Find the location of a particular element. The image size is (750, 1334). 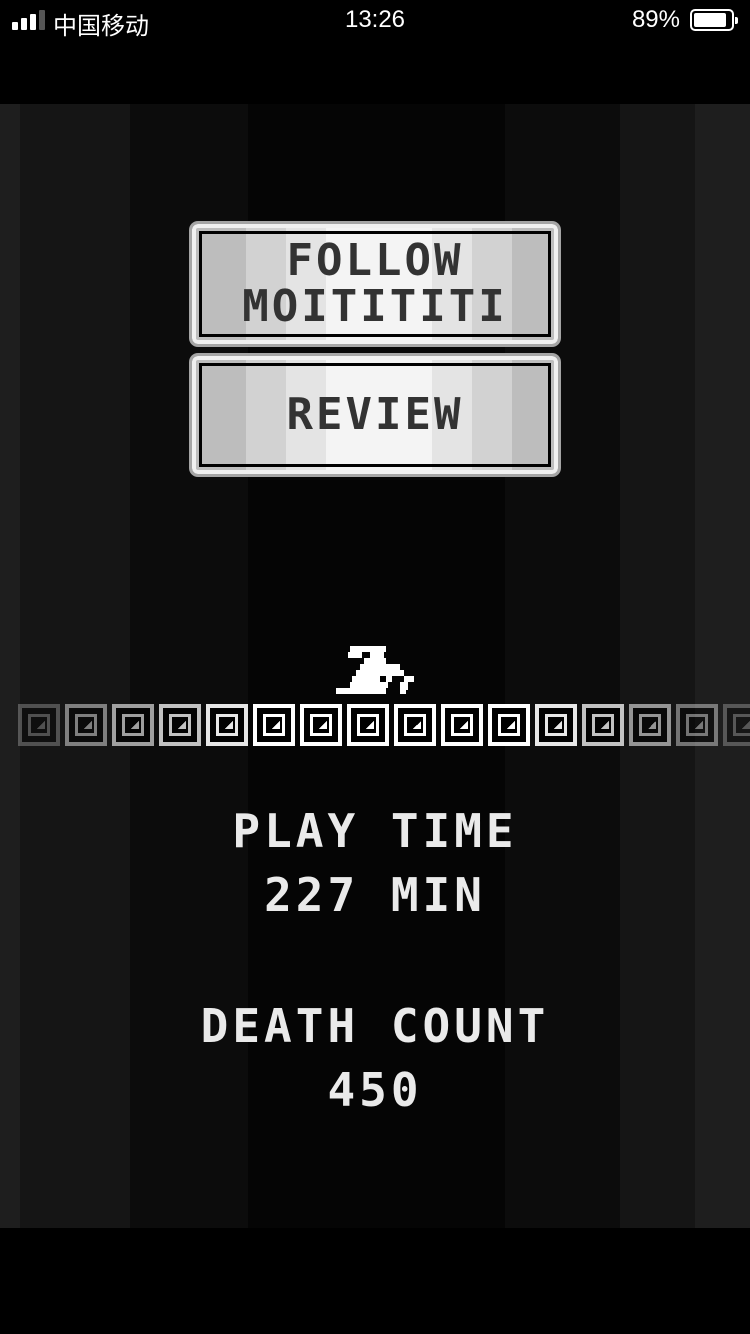

battery-percent: 89% is located at coordinates (655, 19).